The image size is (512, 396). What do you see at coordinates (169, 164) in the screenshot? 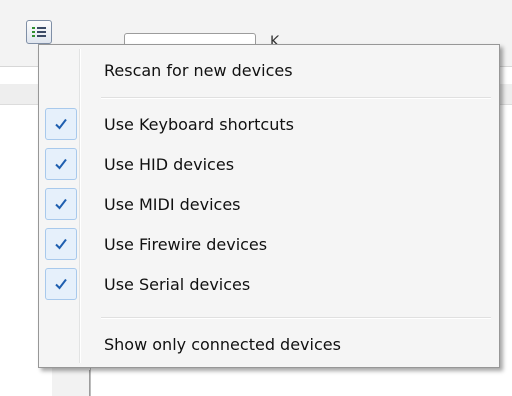
I see `menu-item-label: Use HID devices` at bounding box center [169, 164].